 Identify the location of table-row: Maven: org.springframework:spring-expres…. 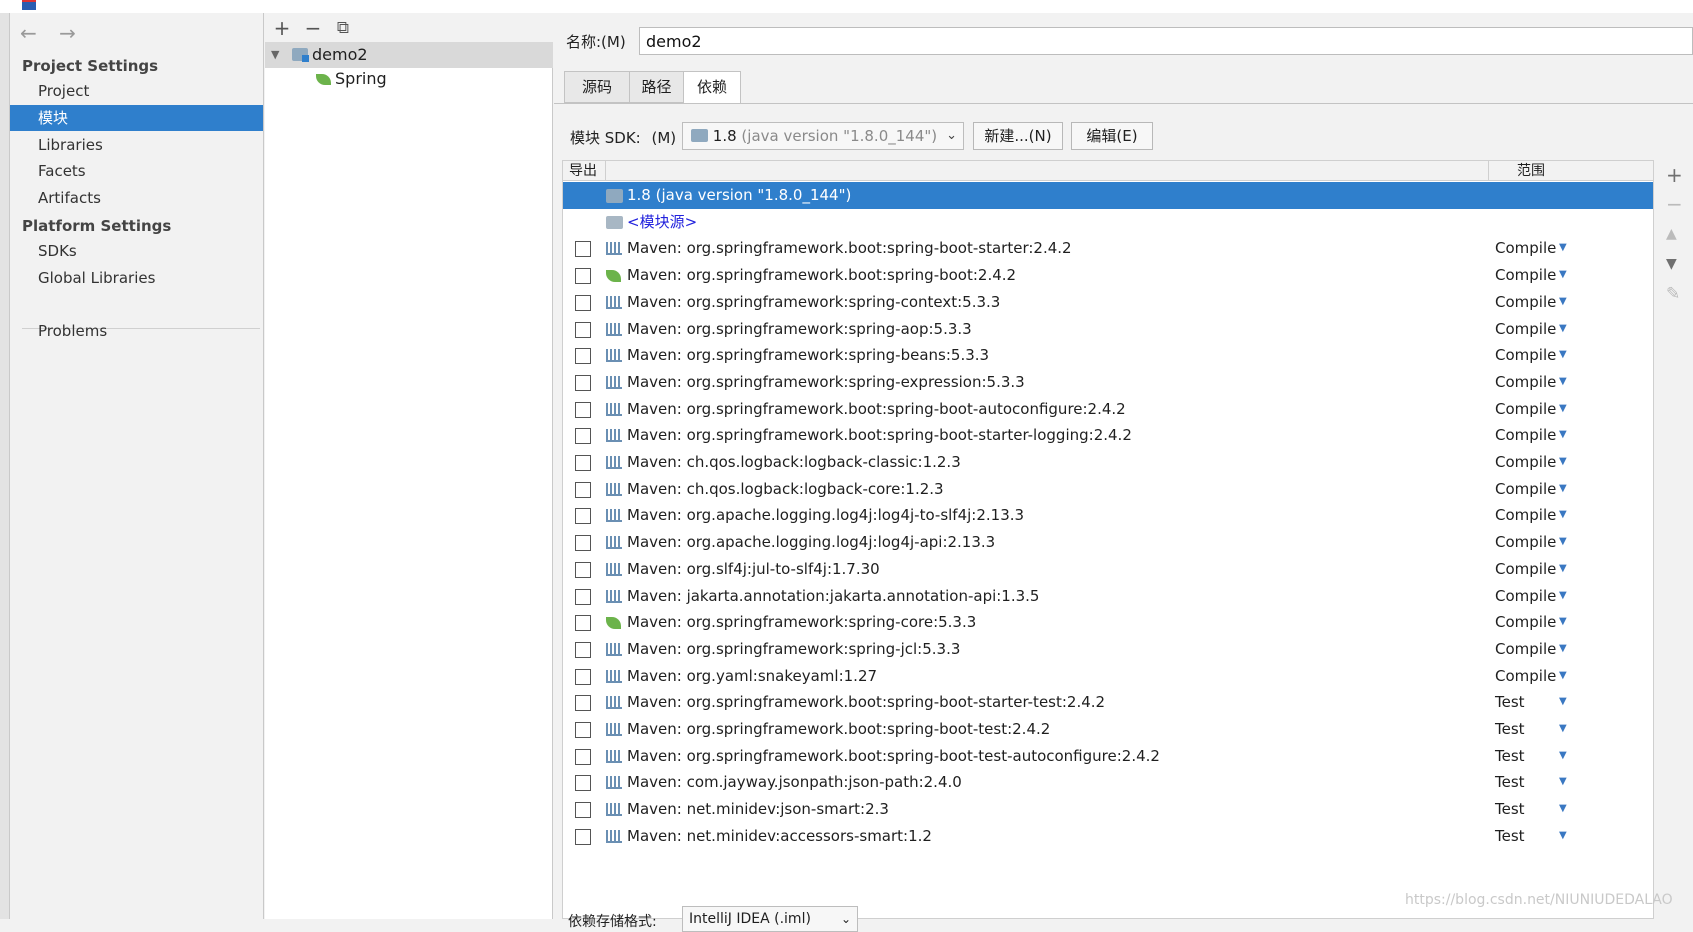
(1108, 382).